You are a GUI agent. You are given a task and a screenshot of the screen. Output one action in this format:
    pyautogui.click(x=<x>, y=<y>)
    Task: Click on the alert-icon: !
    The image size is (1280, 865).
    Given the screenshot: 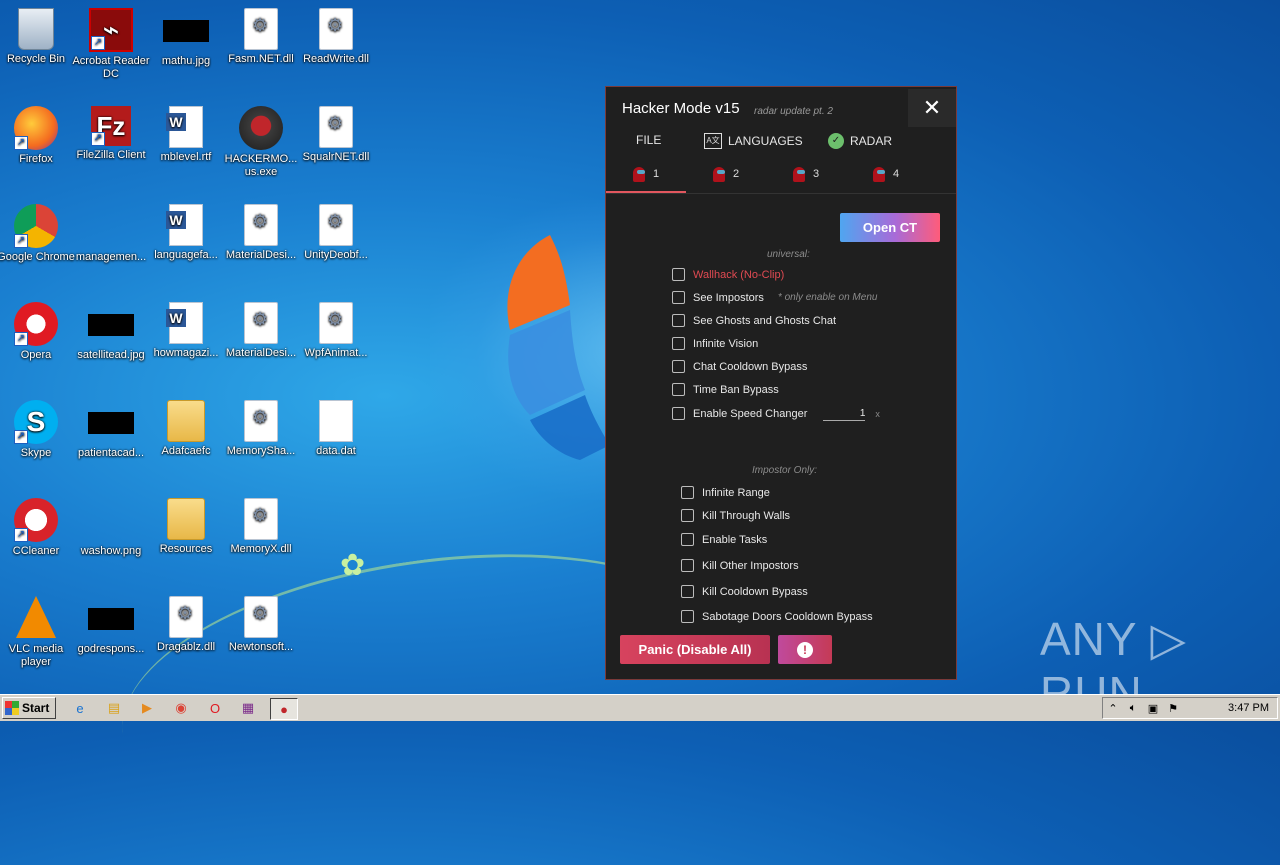 What is the action you would take?
    pyautogui.click(x=805, y=649)
    